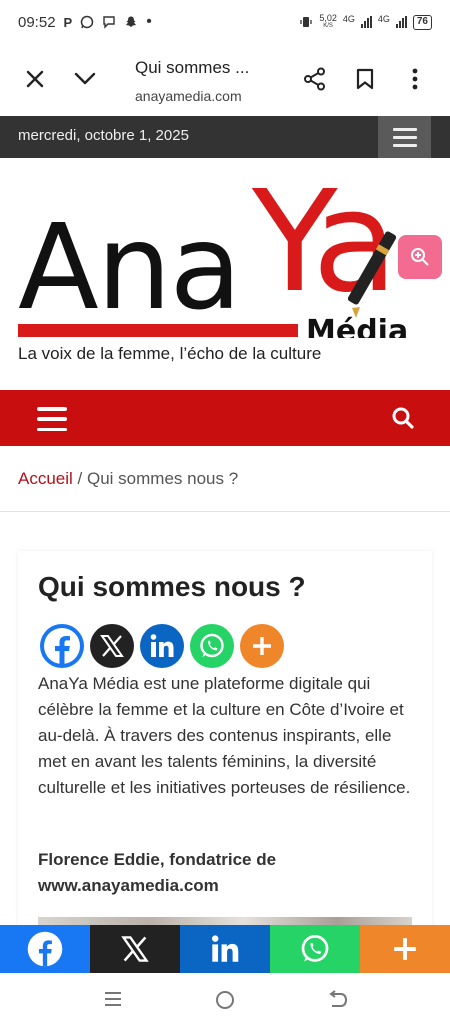 The width and height of the screenshot is (450, 1024). What do you see at coordinates (172, 586) in the screenshot?
I see `page-title: Qui sommes nous ?` at bounding box center [172, 586].